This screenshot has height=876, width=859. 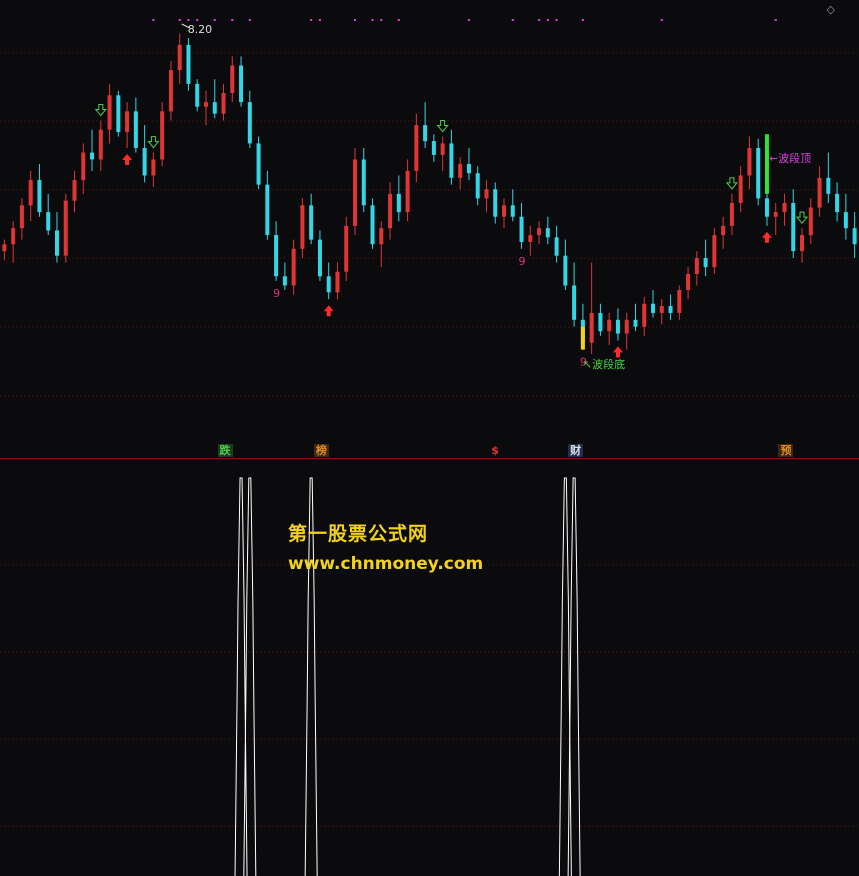 I want to click on event-badge: 跌, so click(x=225, y=450).